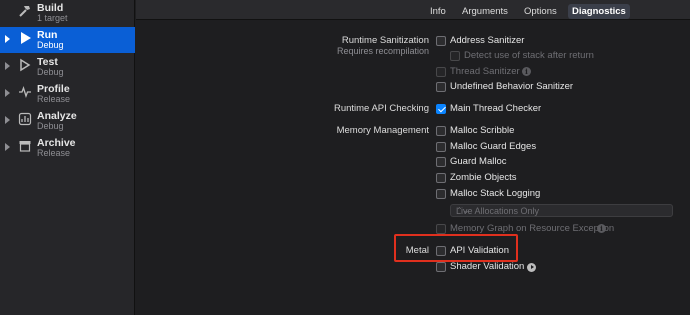  I want to click on popup-chevron-icon: ⌃⌄, so click(463, 210).